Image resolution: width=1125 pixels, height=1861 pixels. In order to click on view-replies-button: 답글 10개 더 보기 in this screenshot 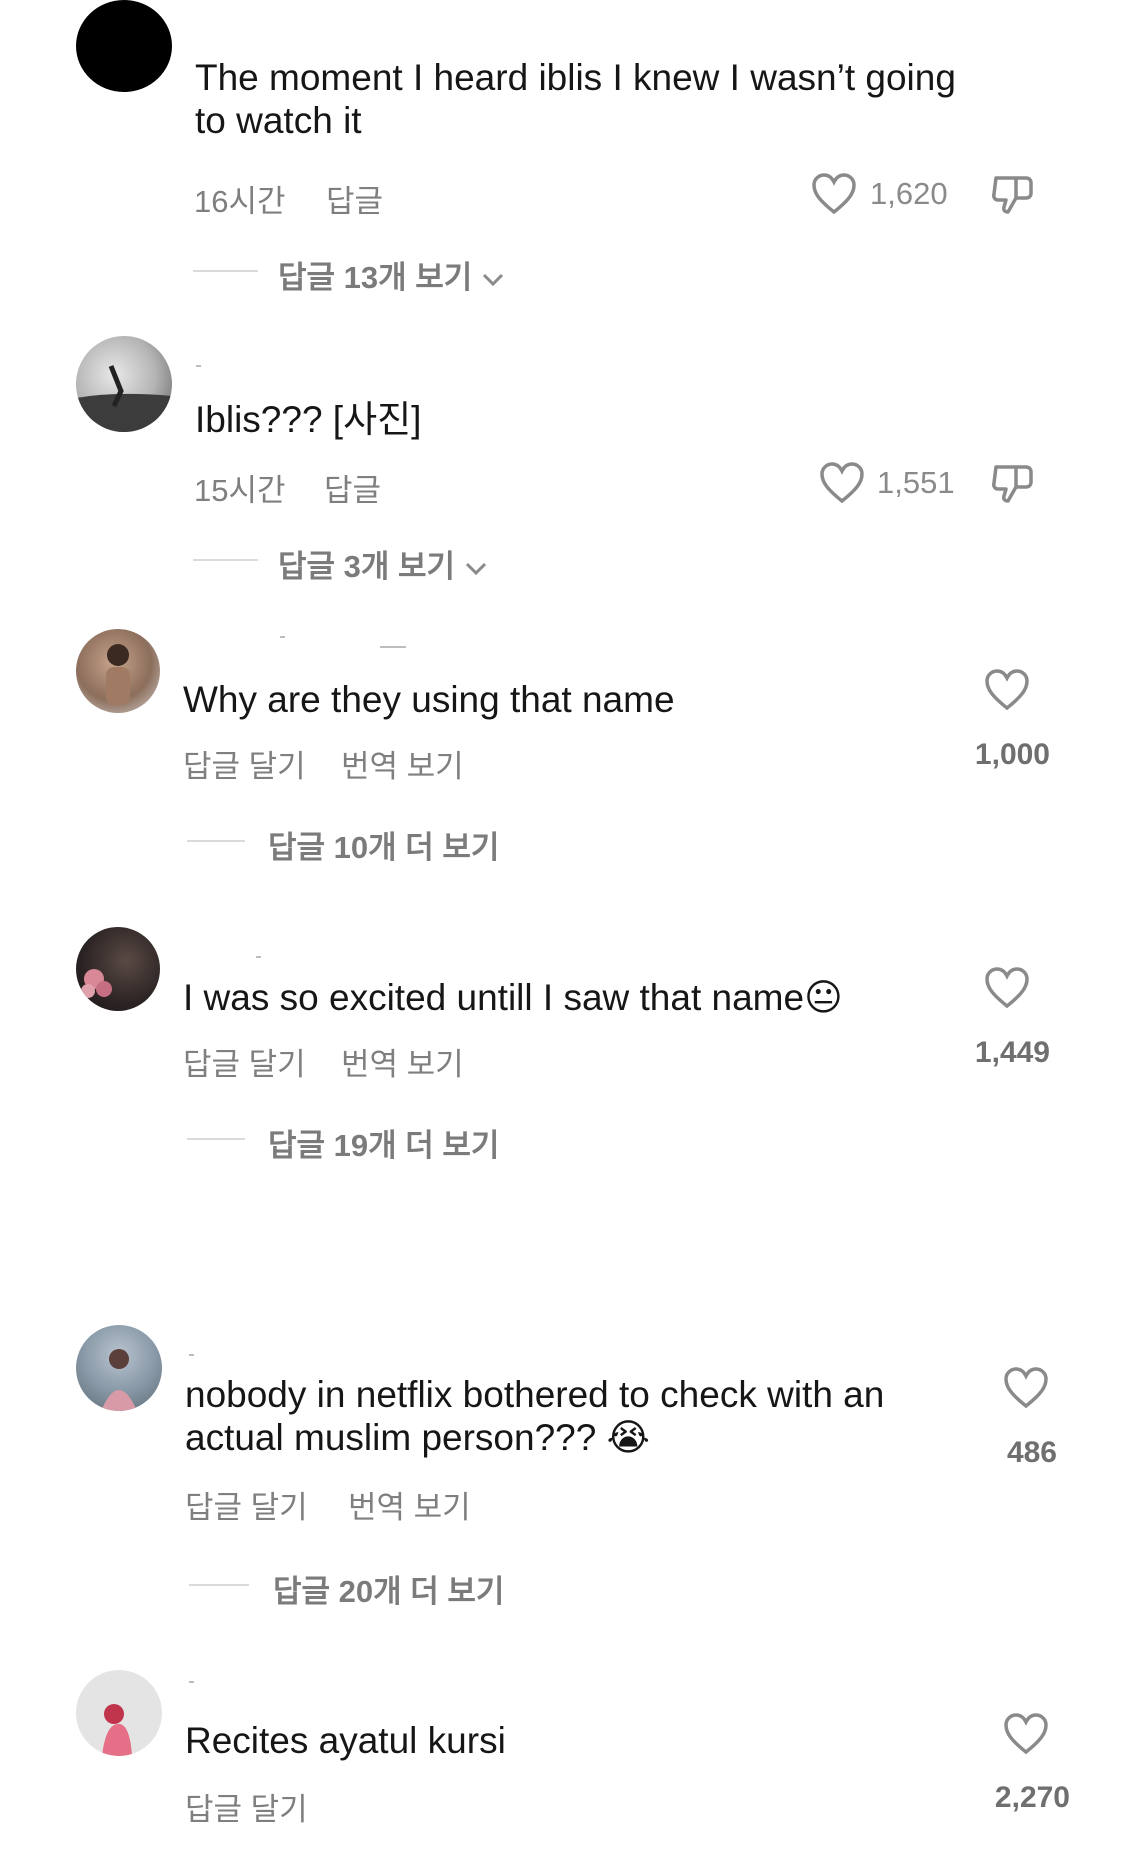, I will do `click(383, 844)`.